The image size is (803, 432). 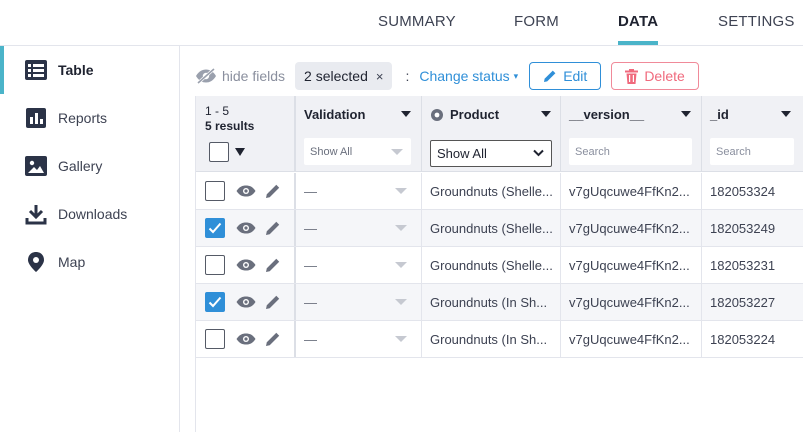 What do you see at coordinates (357, 151) in the screenshot?
I see `validation-filter-select: Show All` at bounding box center [357, 151].